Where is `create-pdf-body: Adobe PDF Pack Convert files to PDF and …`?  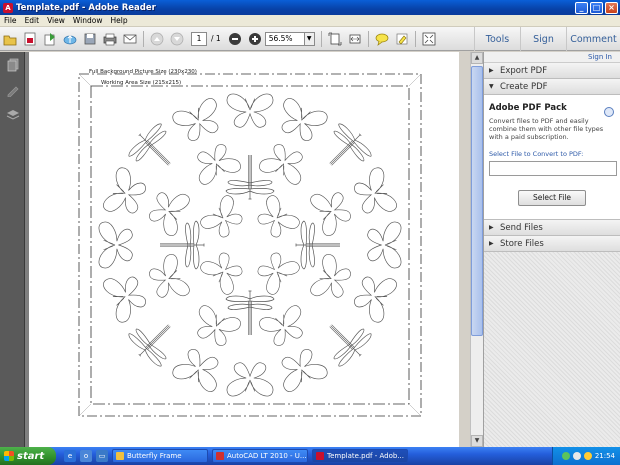 create-pdf-body: Adobe PDF Pack Convert files to PDF and … is located at coordinates (552, 157).